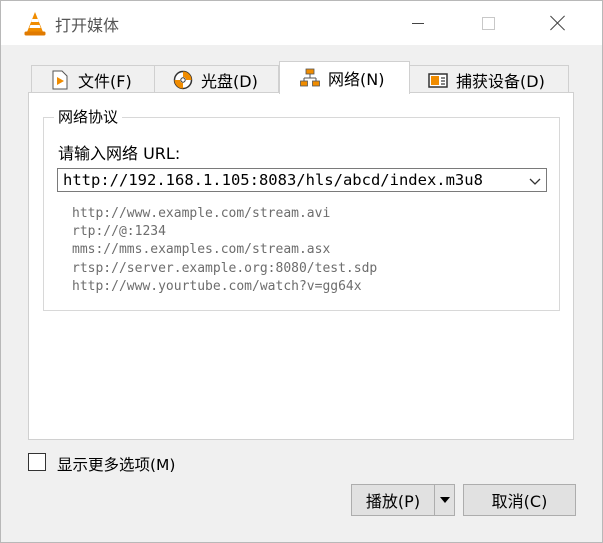 The image size is (603, 543). I want to click on tab-disc: 光盘(D), so click(216, 79).